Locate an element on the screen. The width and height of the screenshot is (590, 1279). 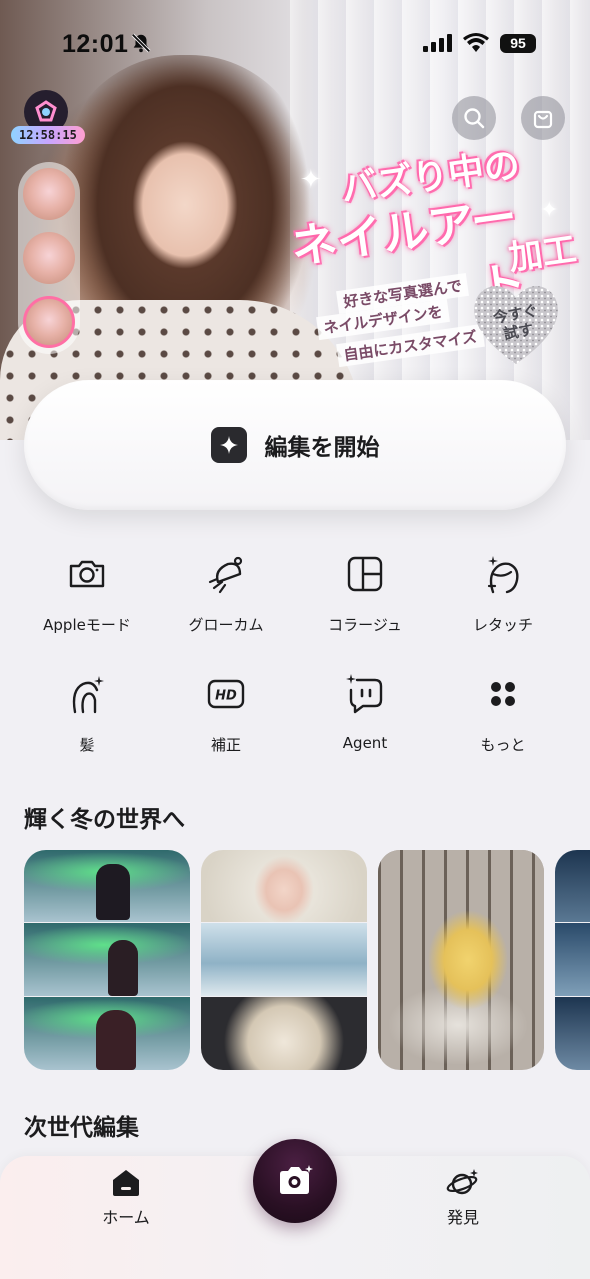
camera-icon is located at coordinates (87, 574).